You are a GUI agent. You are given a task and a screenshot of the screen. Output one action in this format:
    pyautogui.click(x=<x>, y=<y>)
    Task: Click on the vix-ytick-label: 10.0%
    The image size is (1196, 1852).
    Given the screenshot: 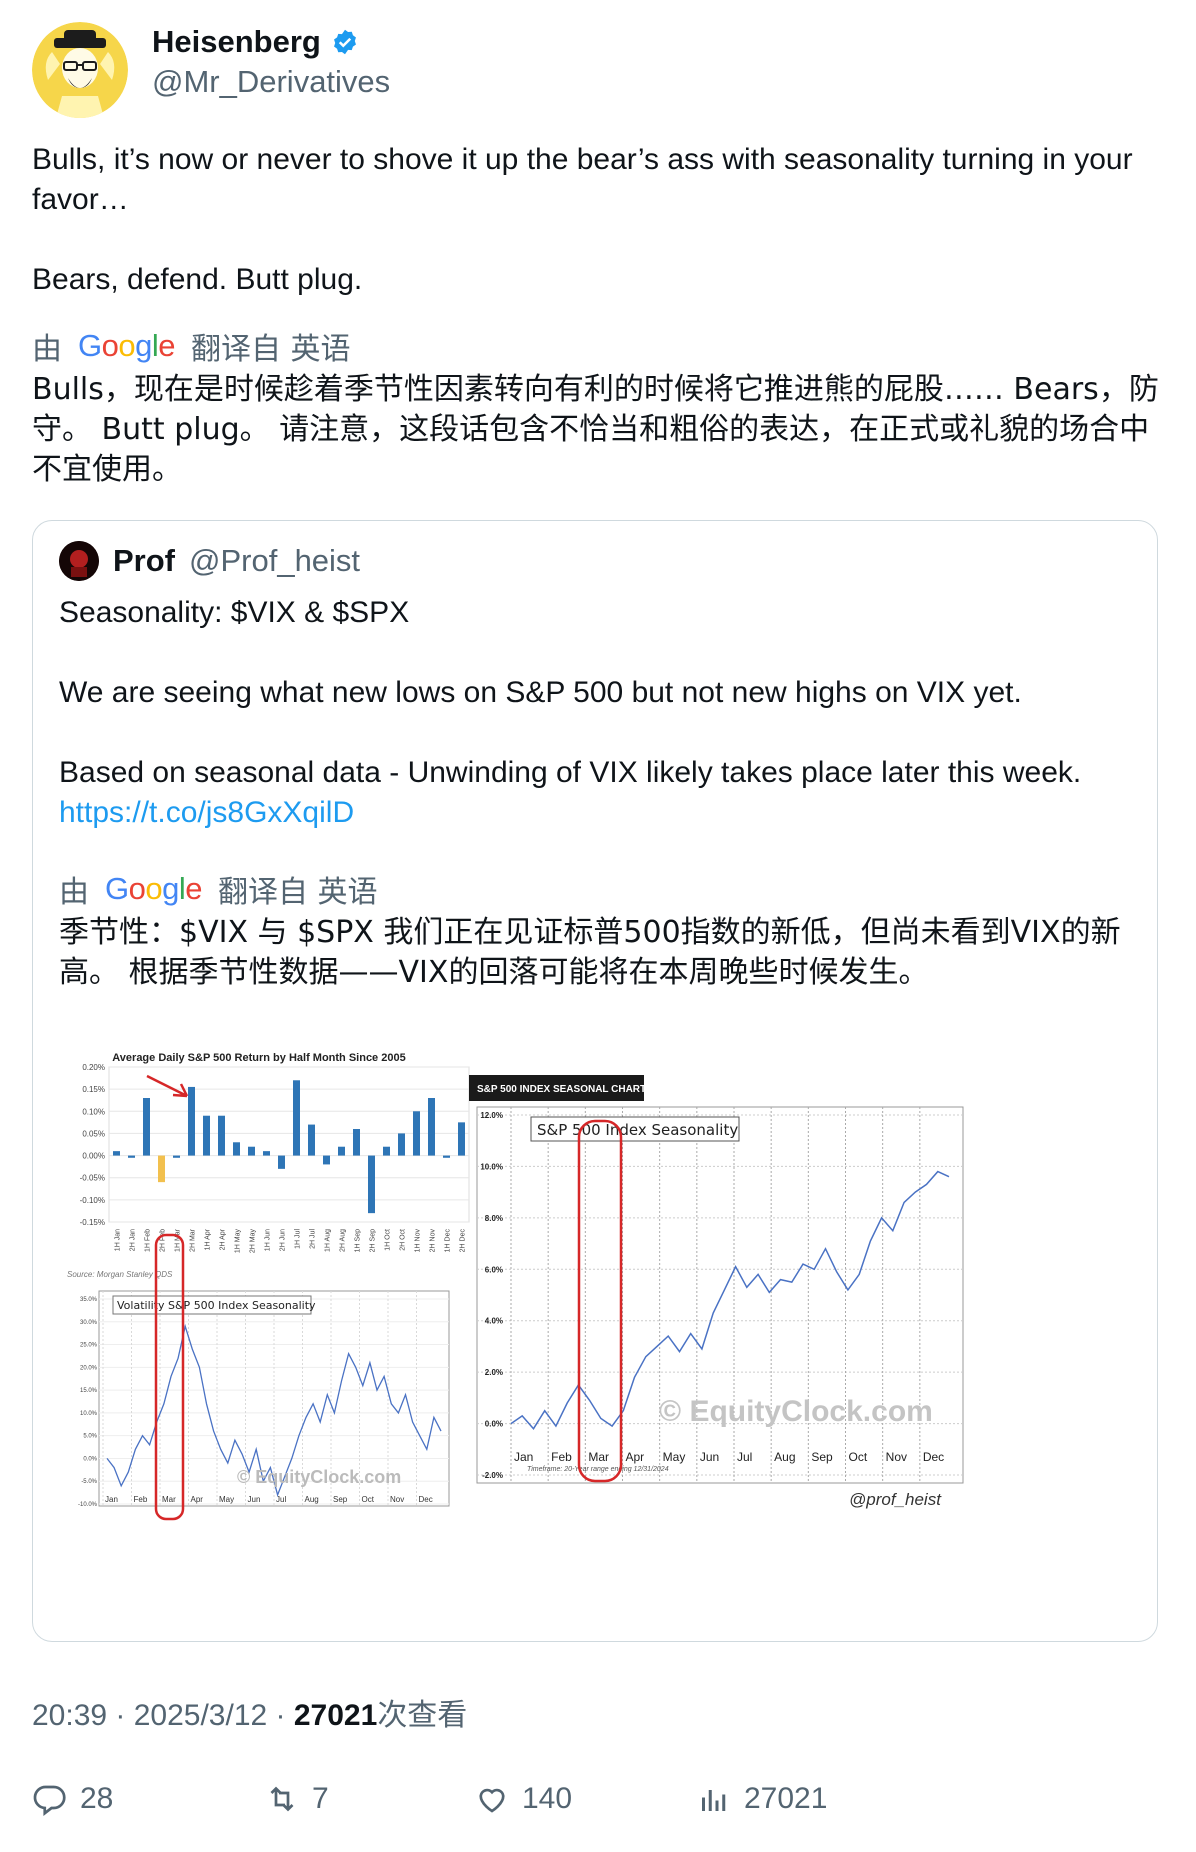 What is the action you would take?
    pyautogui.click(x=89, y=1414)
    